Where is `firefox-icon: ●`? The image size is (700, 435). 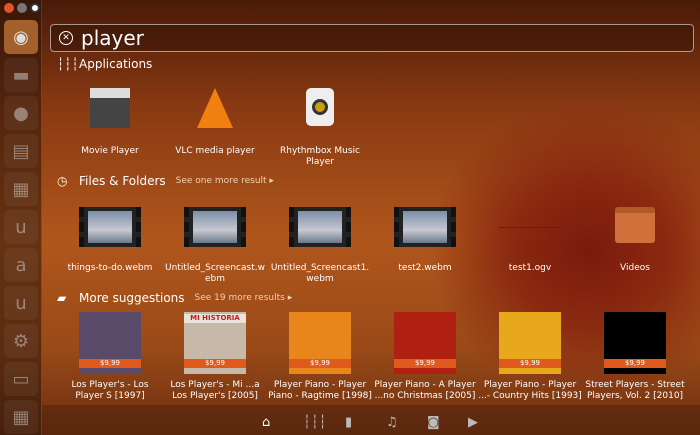 firefox-icon: ● is located at coordinates (21, 113).